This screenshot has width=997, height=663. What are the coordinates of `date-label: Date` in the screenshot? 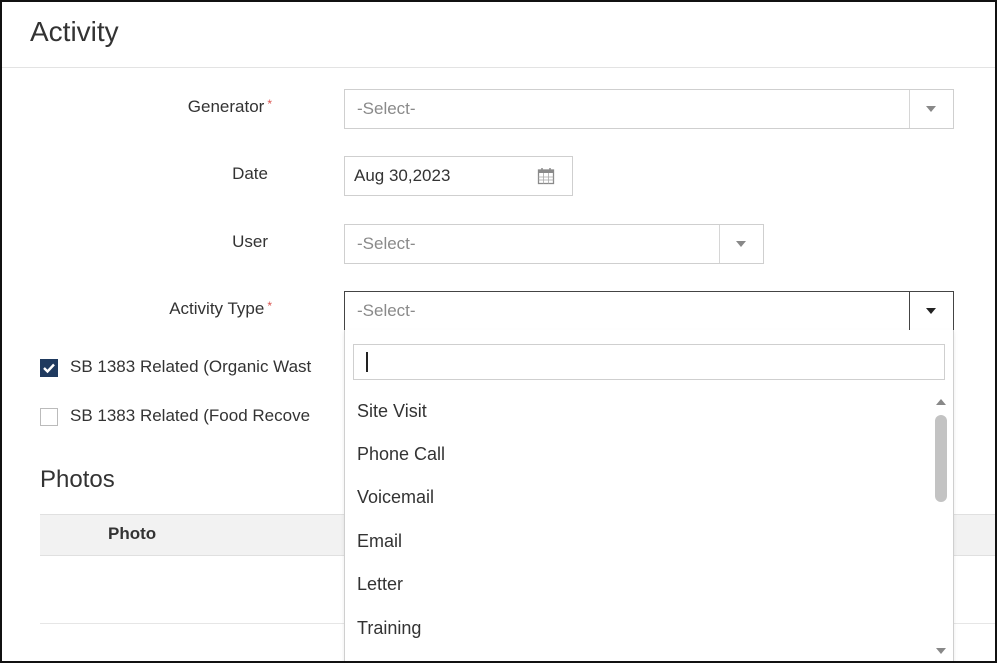 It's located at (250, 173).